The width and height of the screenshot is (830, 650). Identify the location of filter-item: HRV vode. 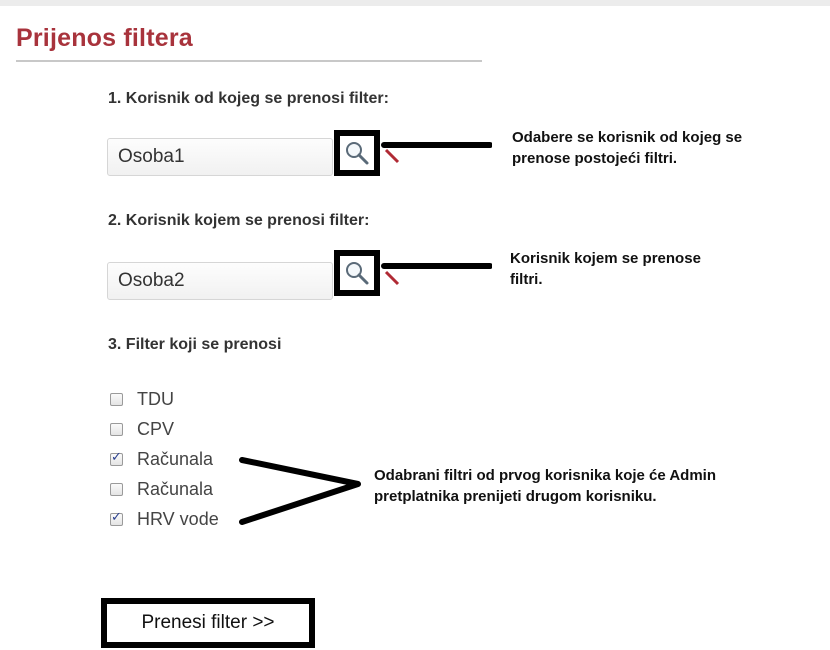
(163, 519).